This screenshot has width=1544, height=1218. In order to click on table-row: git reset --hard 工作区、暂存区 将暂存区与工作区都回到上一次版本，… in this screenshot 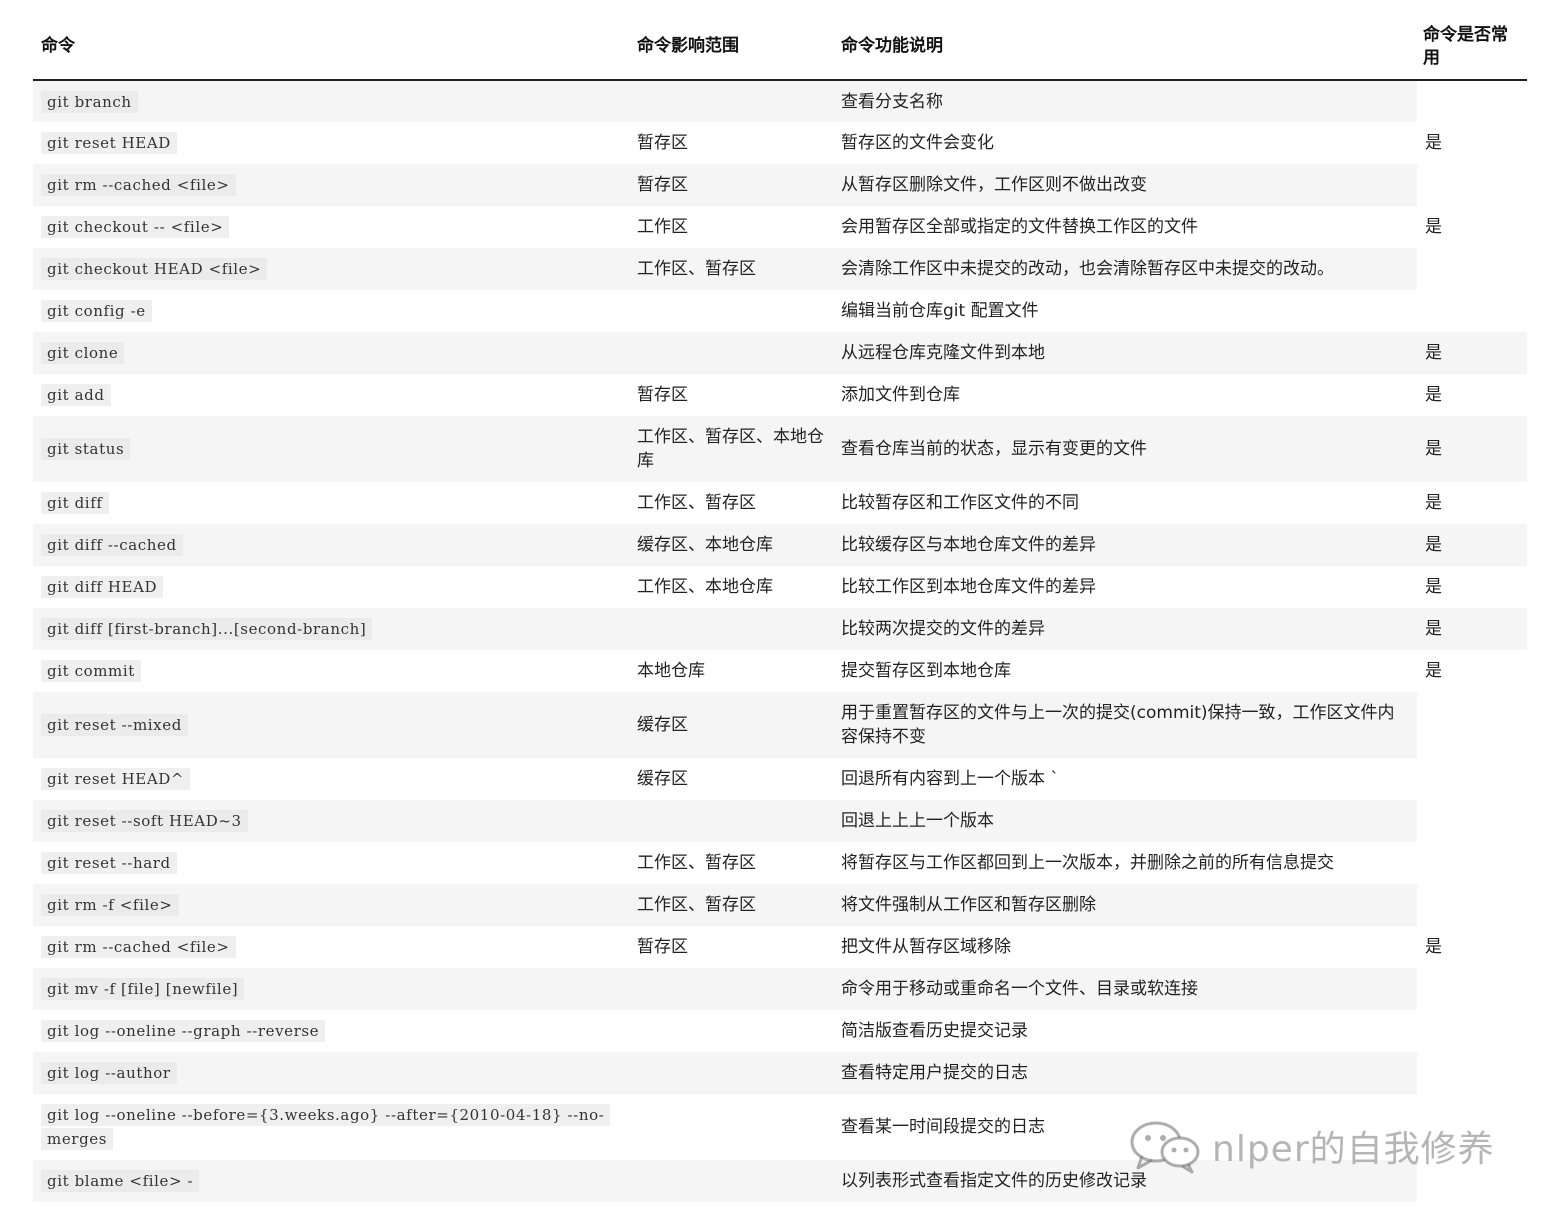, I will do `click(780, 863)`.